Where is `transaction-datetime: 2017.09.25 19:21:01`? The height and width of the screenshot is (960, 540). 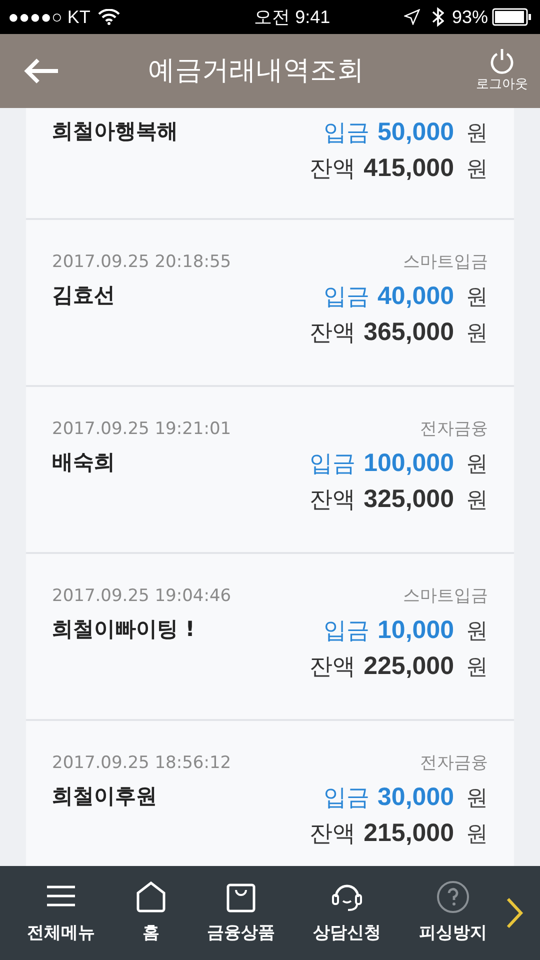
transaction-datetime: 2017.09.25 19:21:01 is located at coordinates (142, 429).